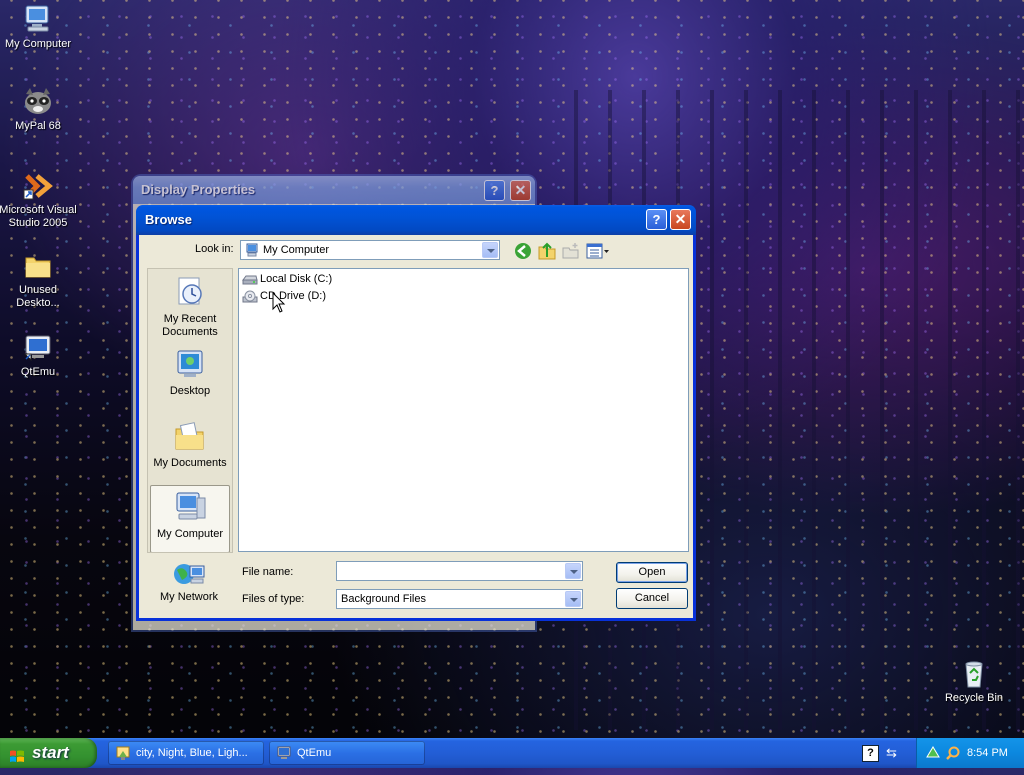  I want to click on file-item-label: CD Drive (D:), so click(293, 296).